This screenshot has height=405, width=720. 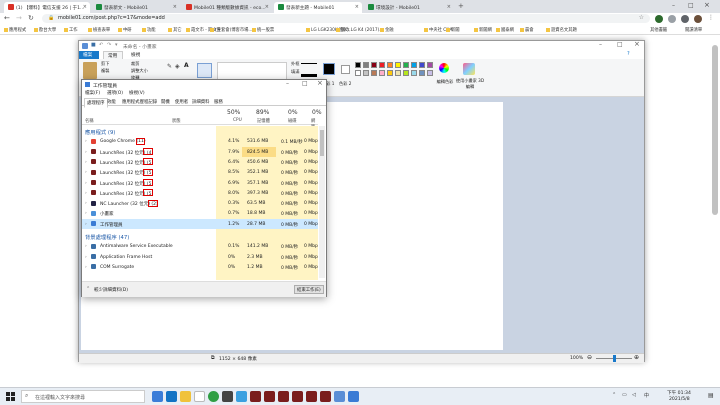 I want to click on column-cpu: CPU, so click(x=237, y=120).